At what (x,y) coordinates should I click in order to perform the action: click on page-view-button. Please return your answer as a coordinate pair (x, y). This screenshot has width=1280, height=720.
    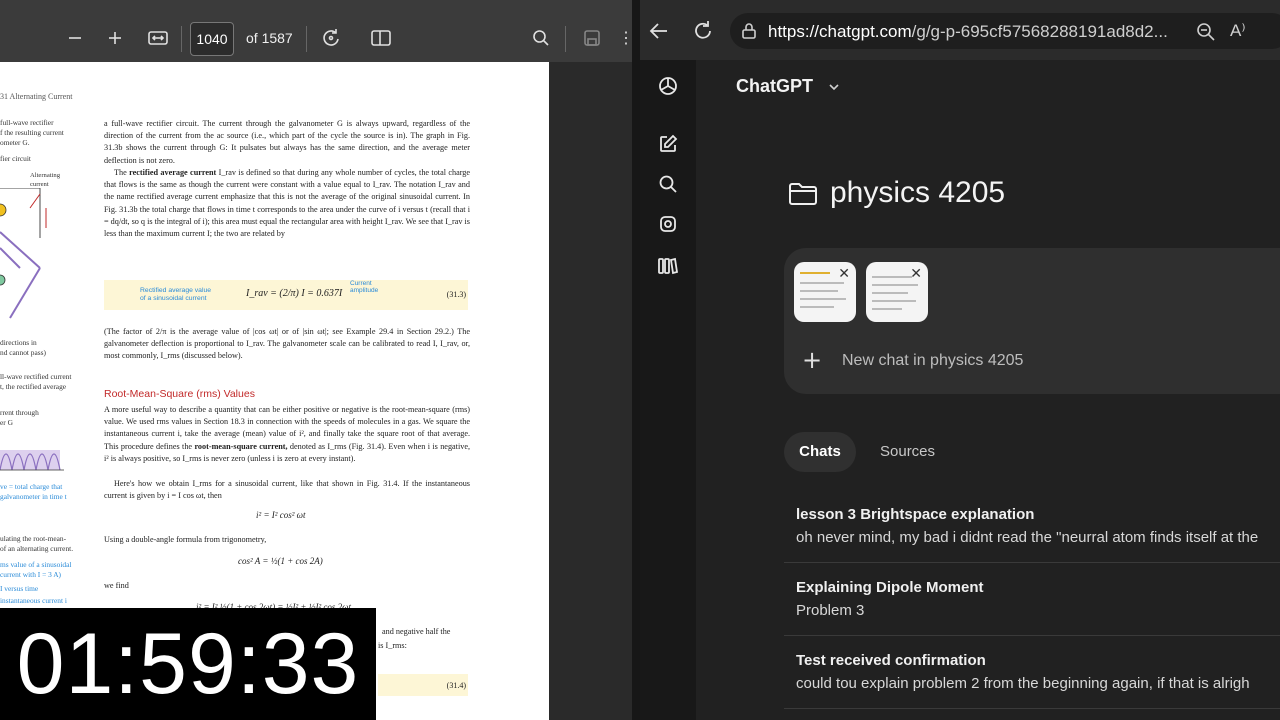
    Looking at the image, I should click on (381, 38).